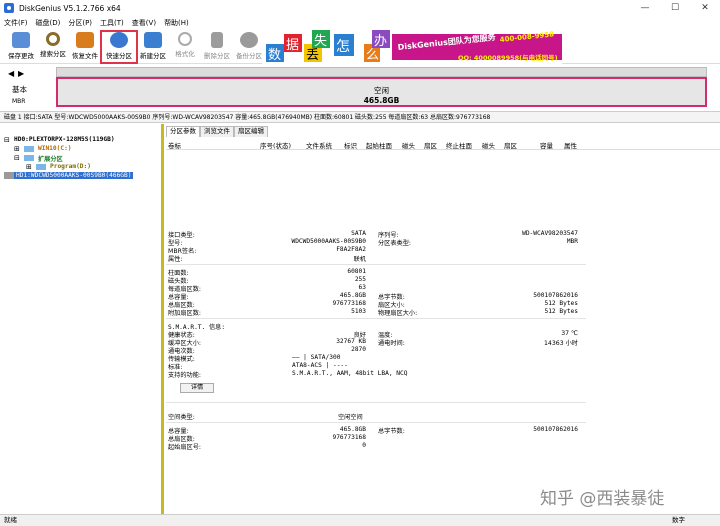  Describe the element at coordinates (350, 373) in the screenshot. I see `detail-value: S.M.A.R.T., AAM, 48bit LBA, NCQ` at that location.